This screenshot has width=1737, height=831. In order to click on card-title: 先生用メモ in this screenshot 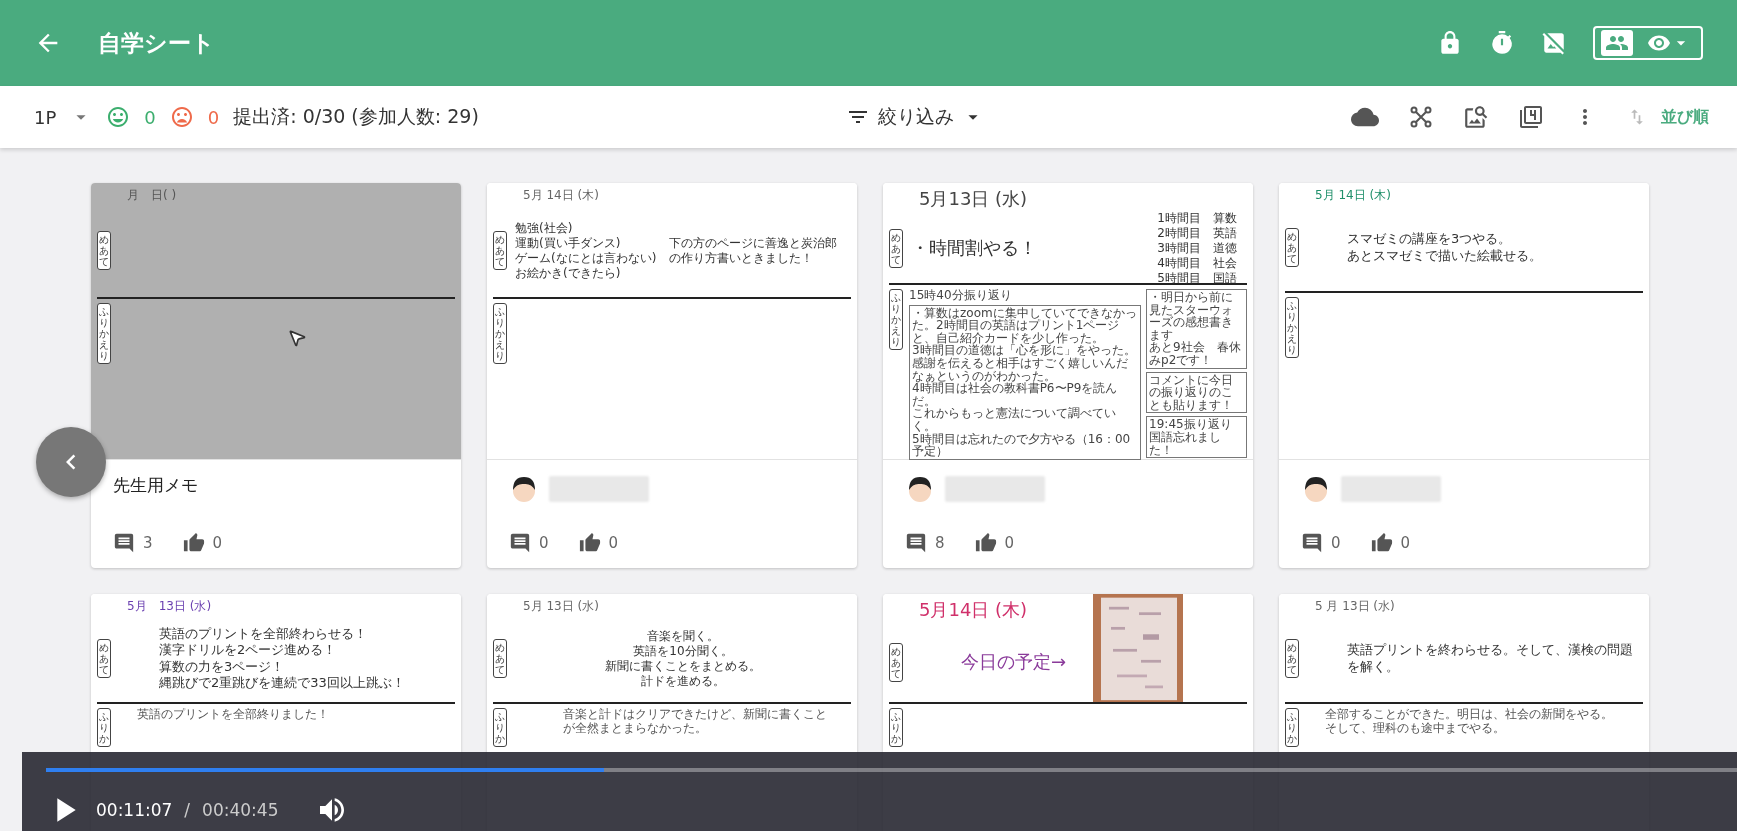, I will do `click(156, 485)`.